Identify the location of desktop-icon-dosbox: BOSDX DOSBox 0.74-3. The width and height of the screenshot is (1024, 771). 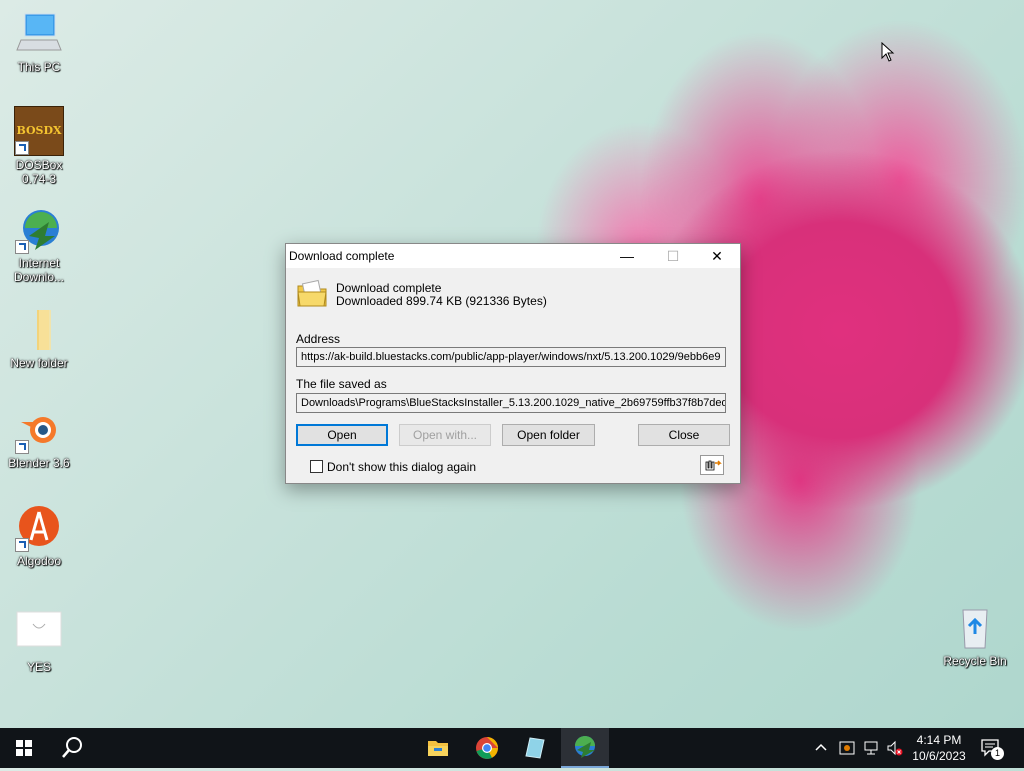
(39, 146).